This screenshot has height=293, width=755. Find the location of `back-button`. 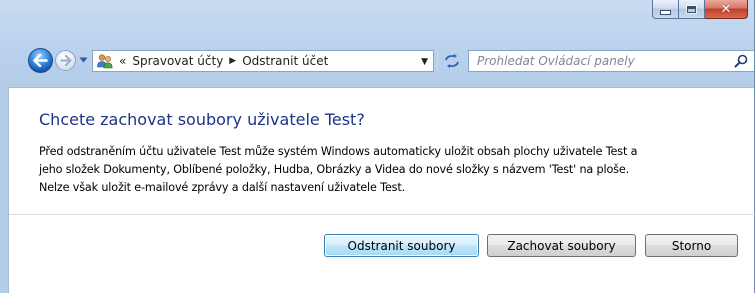

back-button is located at coordinates (40, 60).